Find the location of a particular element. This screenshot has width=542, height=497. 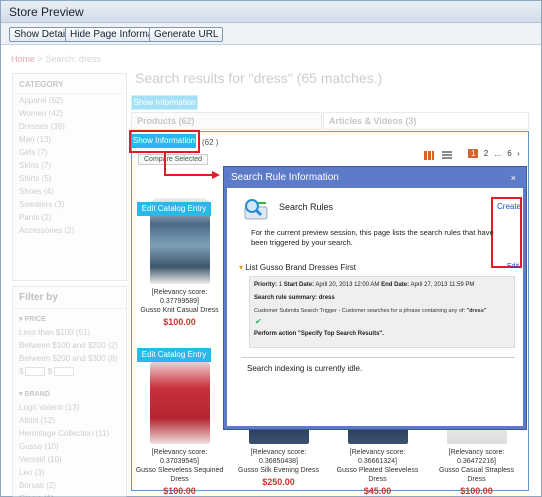

edit-catalog-entry-button-2: Edit Catalog Entry is located at coordinates (174, 355).